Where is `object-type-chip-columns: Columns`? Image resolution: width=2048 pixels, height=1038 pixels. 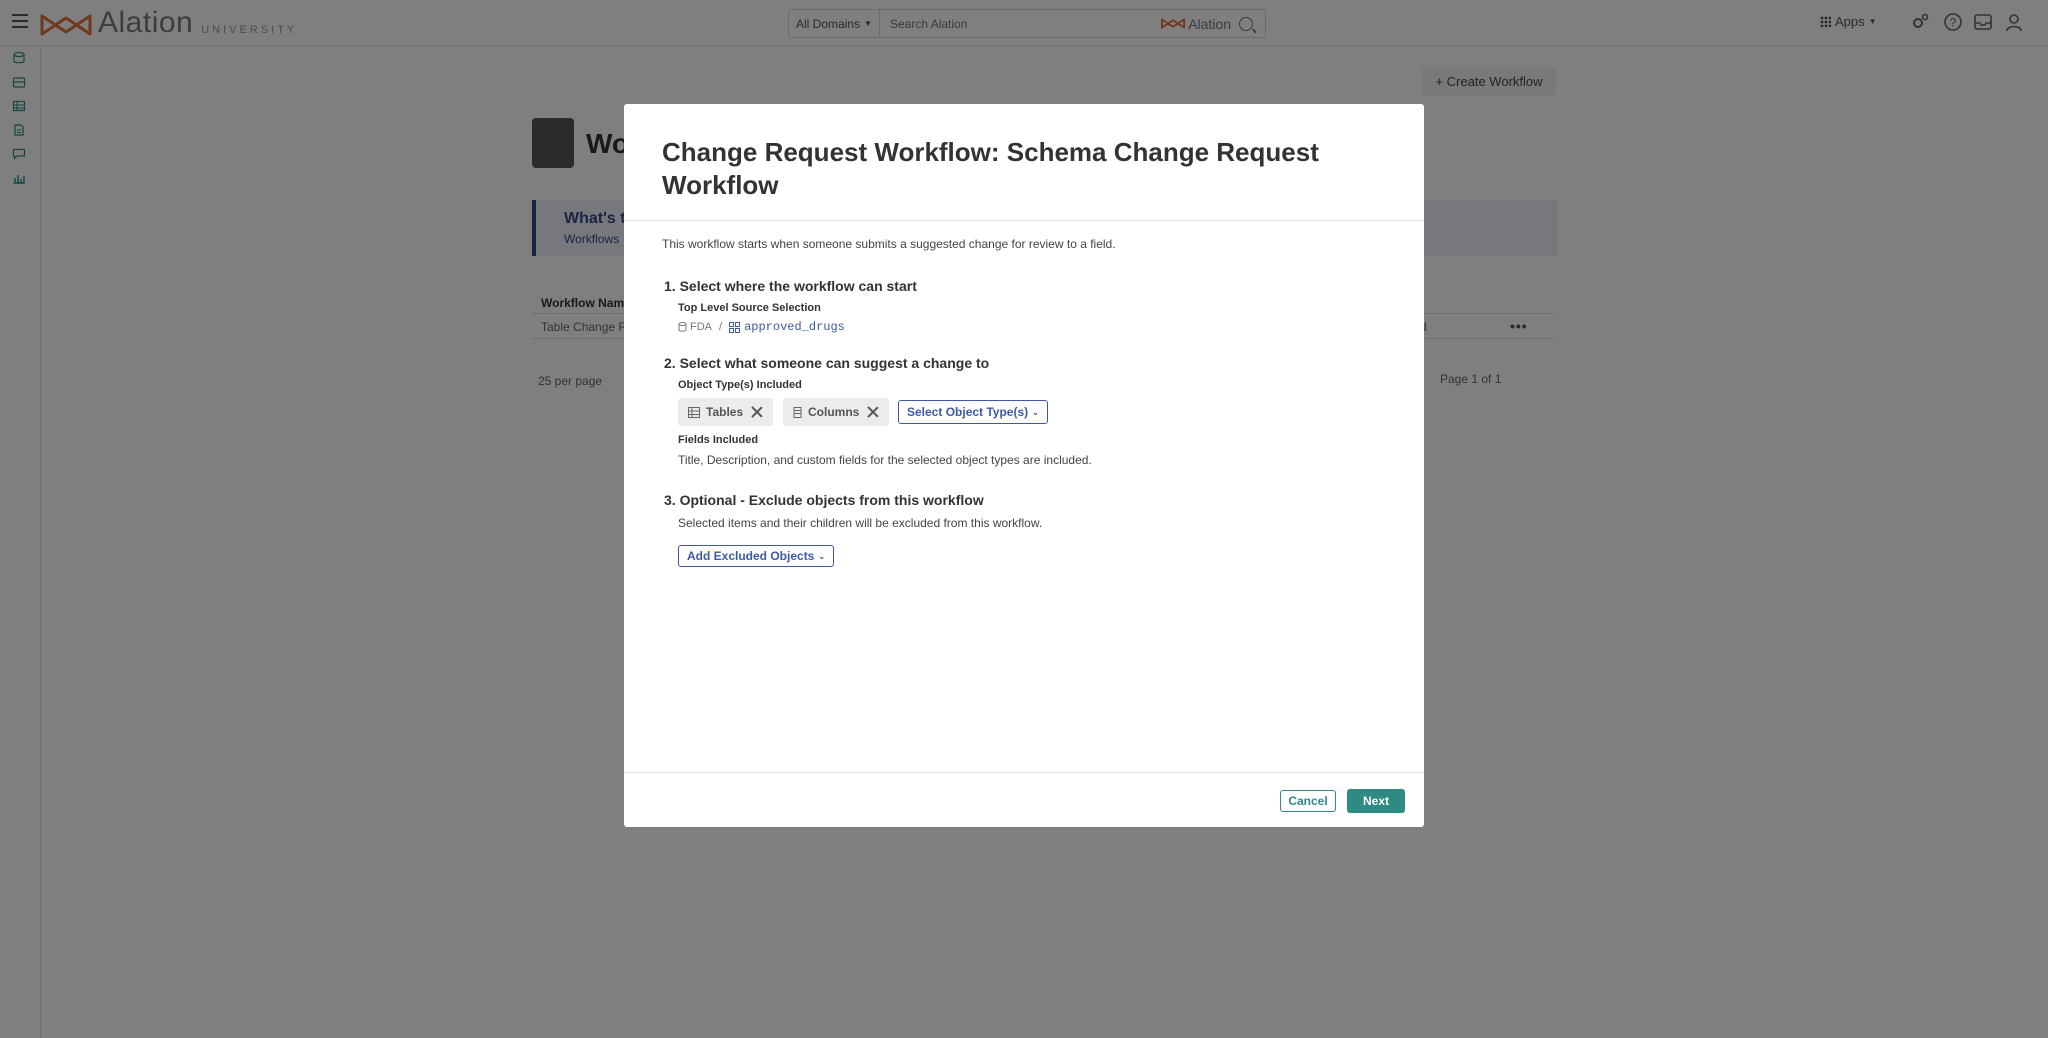 object-type-chip-columns: Columns is located at coordinates (836, 412).